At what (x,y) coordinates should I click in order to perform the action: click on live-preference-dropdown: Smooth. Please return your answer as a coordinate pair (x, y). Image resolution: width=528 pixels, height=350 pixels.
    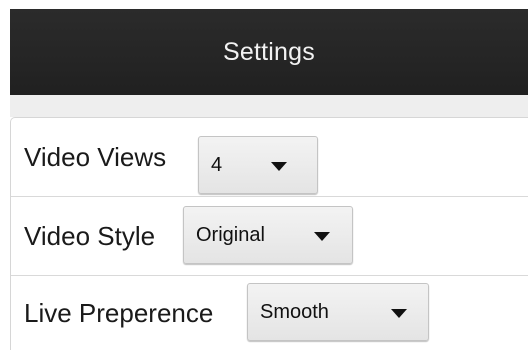
    Looking at the image, I should click on (338, 312).